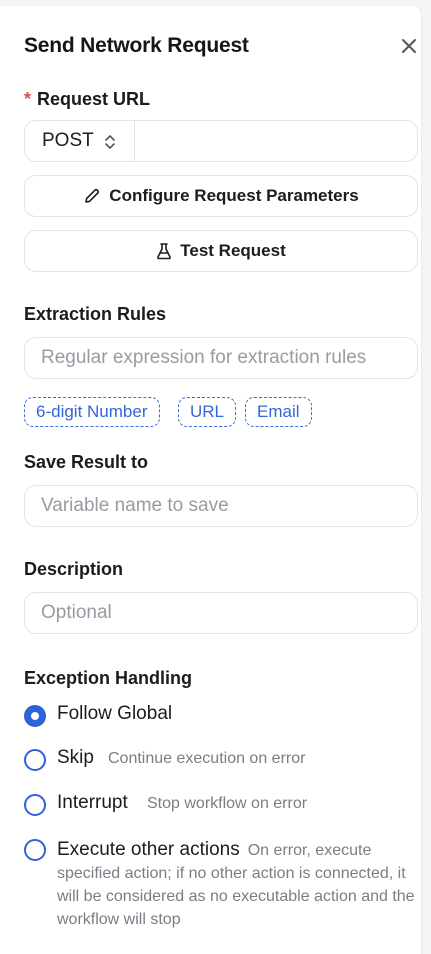 The width and height of the screenshot is (431, 954). I want to click on extraction-rules-input, so click(221, 358).